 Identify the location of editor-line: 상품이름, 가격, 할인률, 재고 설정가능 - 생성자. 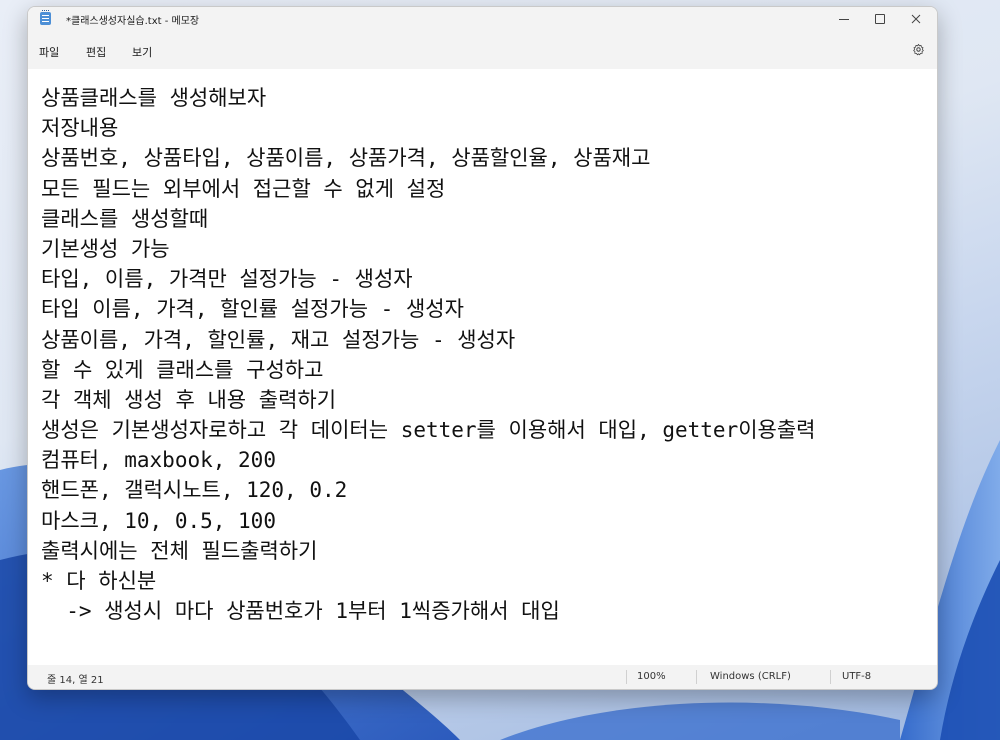
(278, 339).